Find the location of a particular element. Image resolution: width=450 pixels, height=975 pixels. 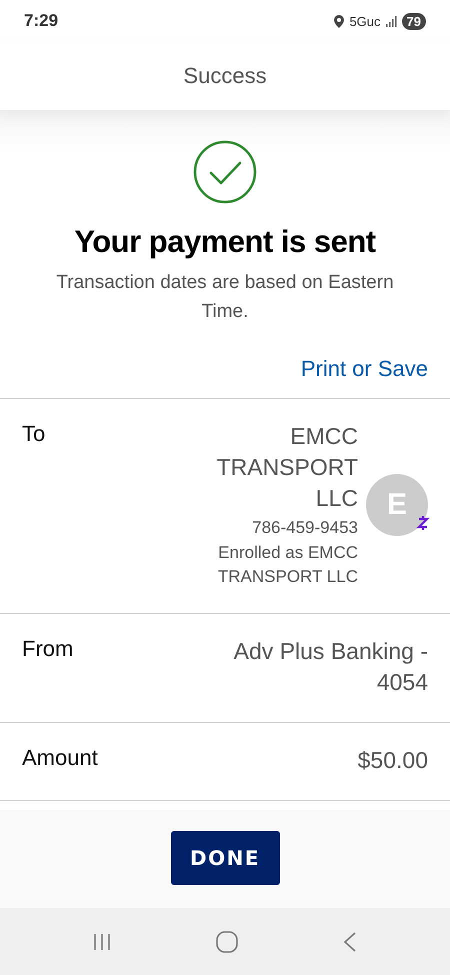

recent-apps-icon is located at coordinates (102, 942).